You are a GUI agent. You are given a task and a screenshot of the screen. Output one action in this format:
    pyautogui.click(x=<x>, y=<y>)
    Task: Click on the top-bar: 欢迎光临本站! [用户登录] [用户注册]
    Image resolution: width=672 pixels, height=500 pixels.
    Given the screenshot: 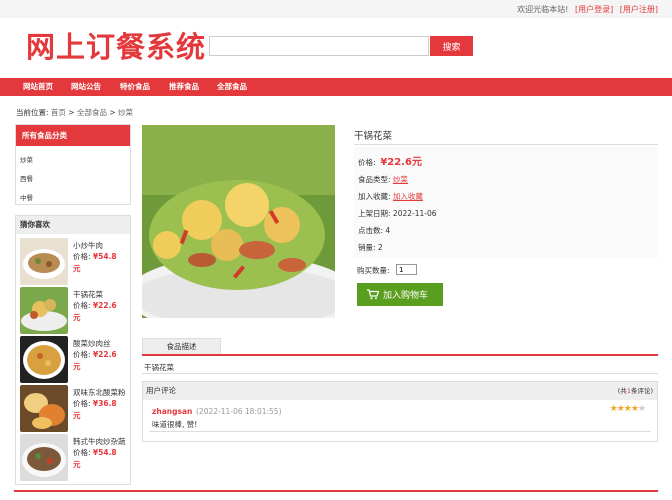 What is the action you would take?
    pyautogui.click(x=336, y=9)
    